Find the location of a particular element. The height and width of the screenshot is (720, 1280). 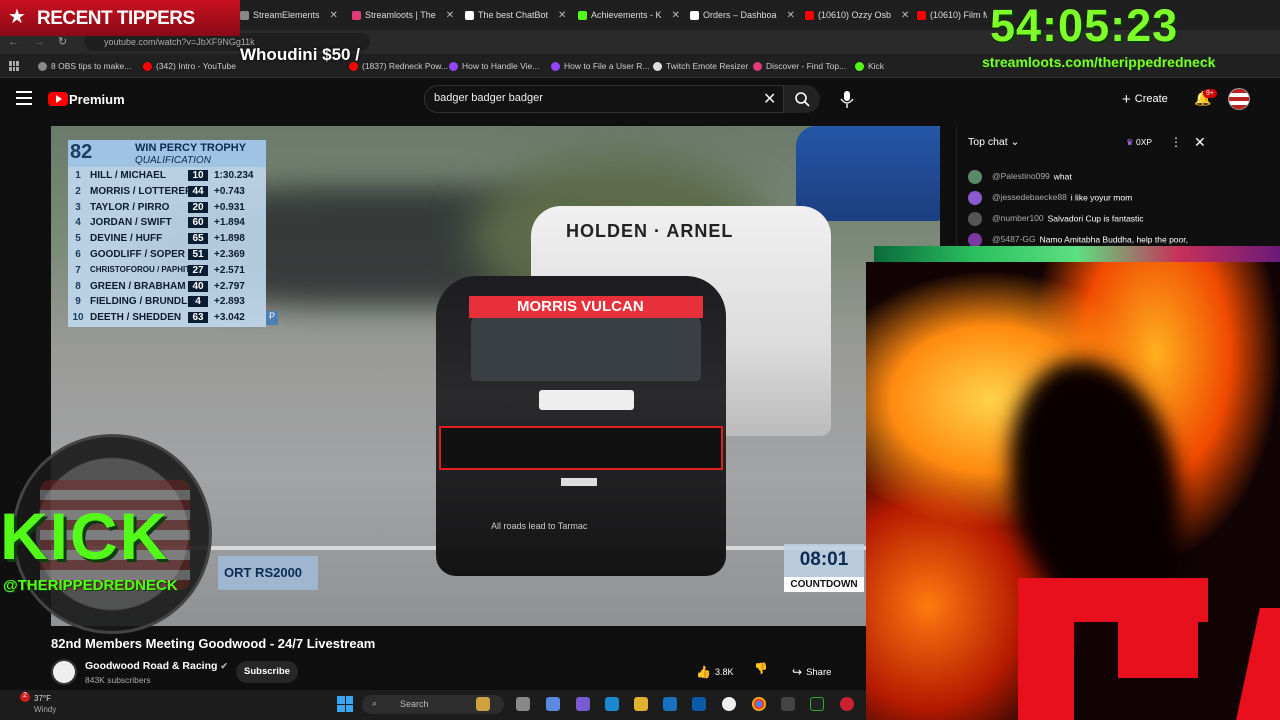

obs-icon is located at coordinates (729, 704).